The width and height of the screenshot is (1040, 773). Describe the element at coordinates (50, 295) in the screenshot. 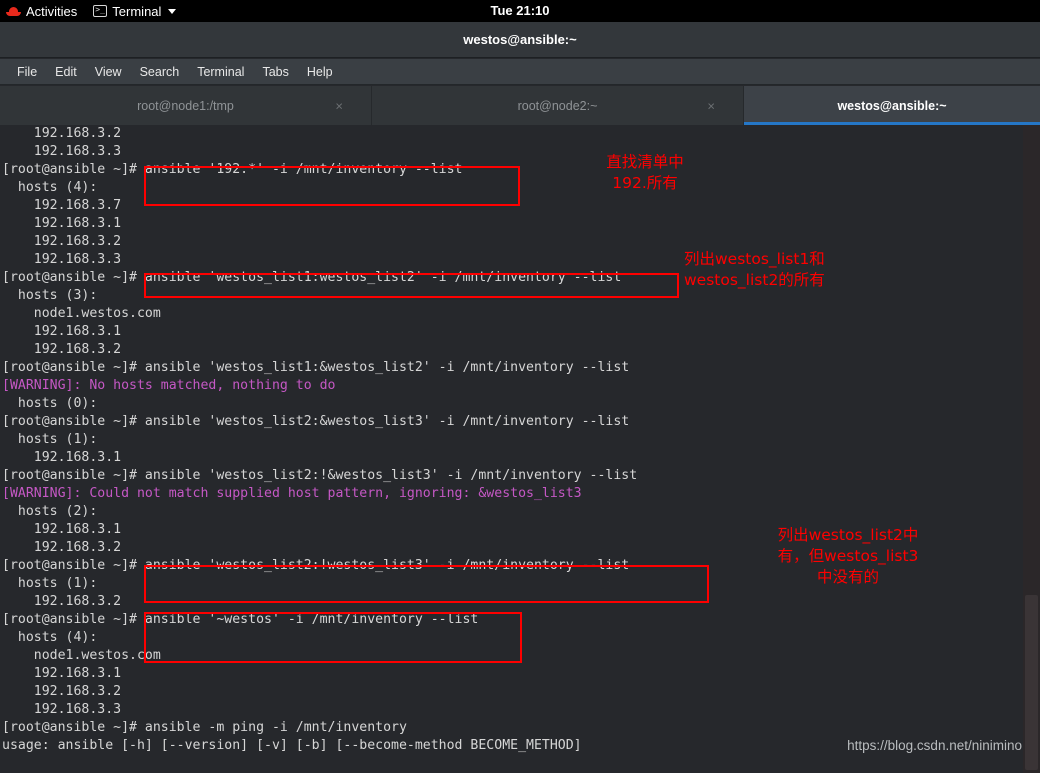

I see `terminal-line: hosts (3):` at that location.